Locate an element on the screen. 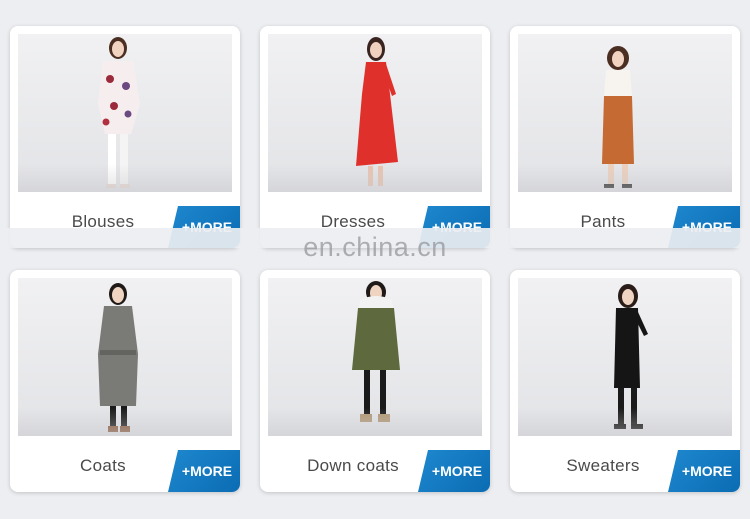  product-photo-coats is located at coordinates (125, 357).